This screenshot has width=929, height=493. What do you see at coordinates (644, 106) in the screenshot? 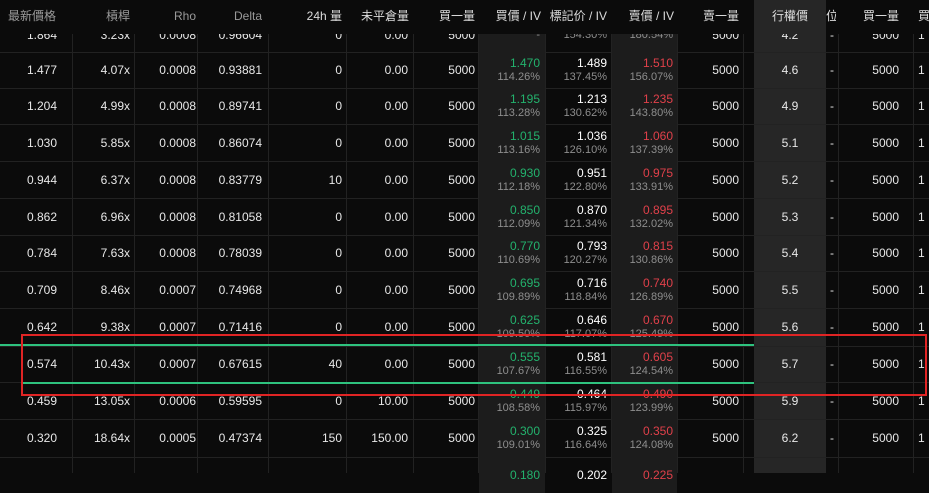
I see `call-ask-cell: 1.235 143.80%` at bounding box center [644, 106].